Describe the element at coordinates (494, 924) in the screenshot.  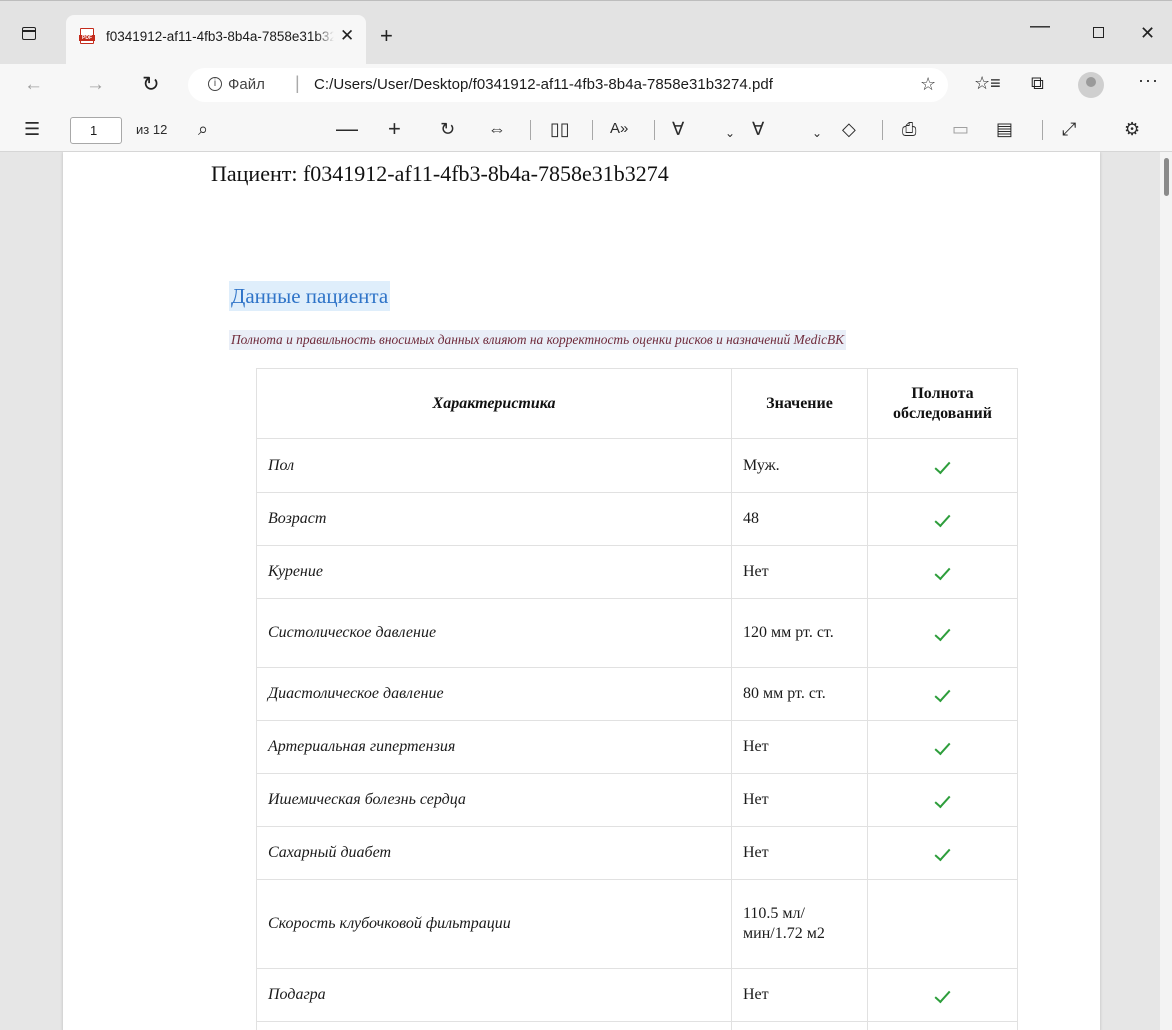
I see `row-name: Скорость клубочковой фильтрации` at that location.